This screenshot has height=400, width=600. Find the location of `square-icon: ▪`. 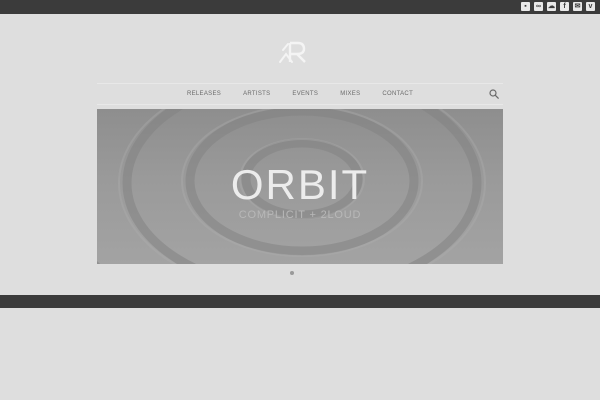

square-icon: ▪ is located at coordinates (525, 6).